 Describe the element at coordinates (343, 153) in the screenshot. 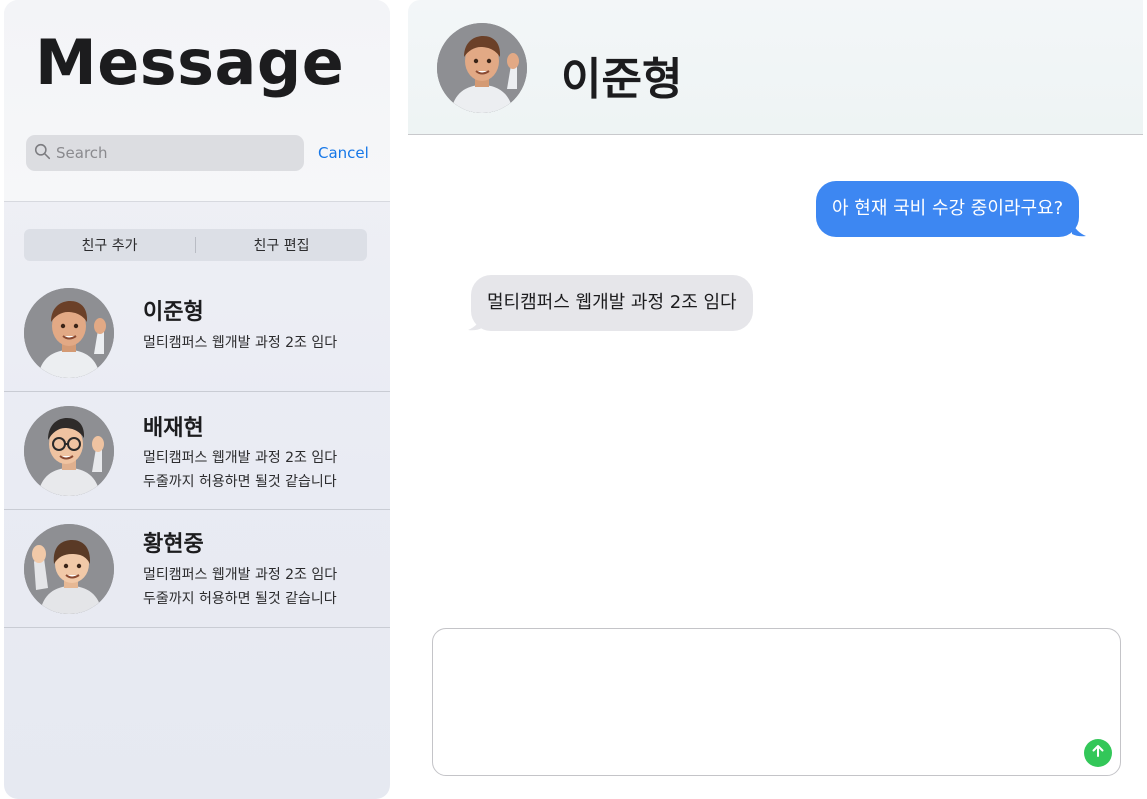

I see `cancel-button: Cancel` at that location.